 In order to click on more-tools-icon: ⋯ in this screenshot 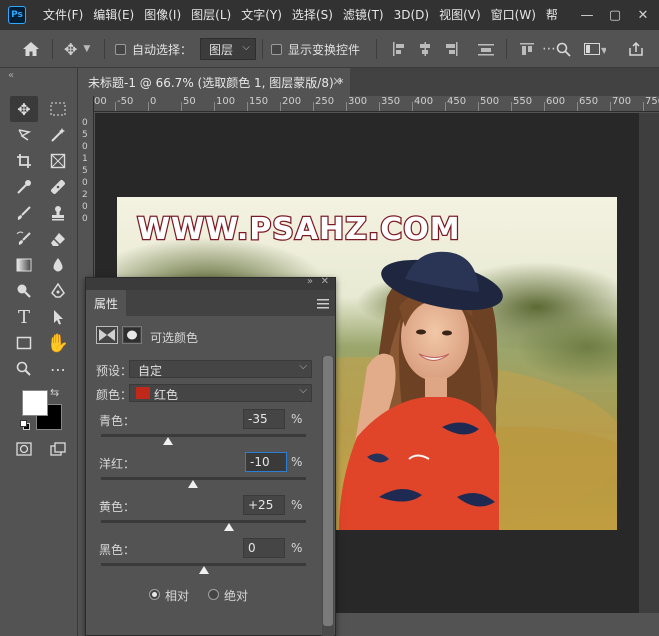, I will do `click(58, 369)`.